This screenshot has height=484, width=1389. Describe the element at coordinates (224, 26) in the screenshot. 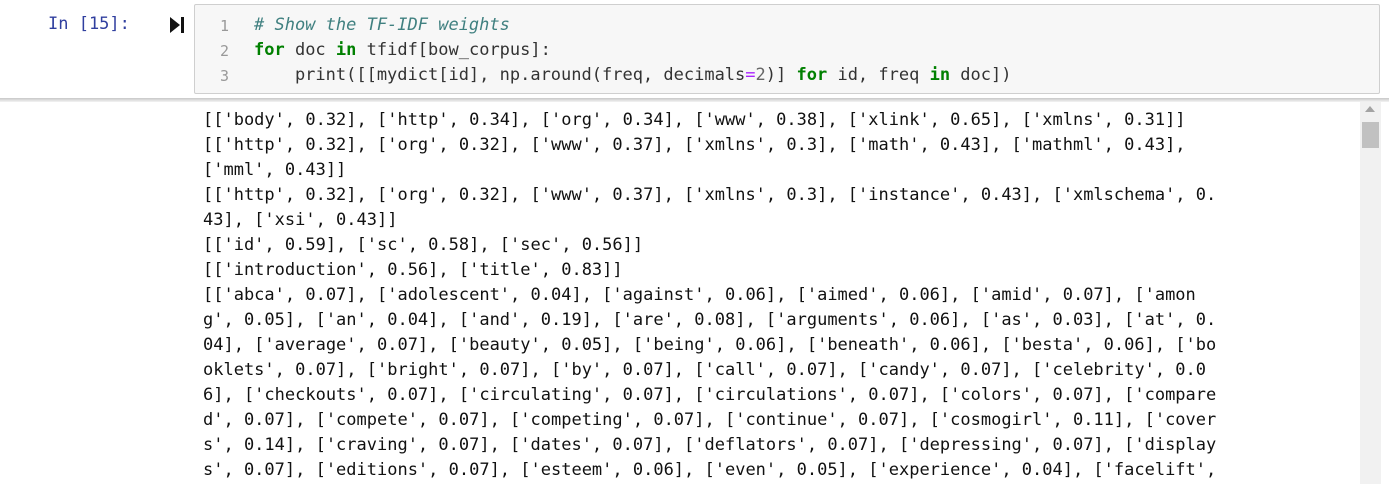

I see `line-number: 1` at that location.